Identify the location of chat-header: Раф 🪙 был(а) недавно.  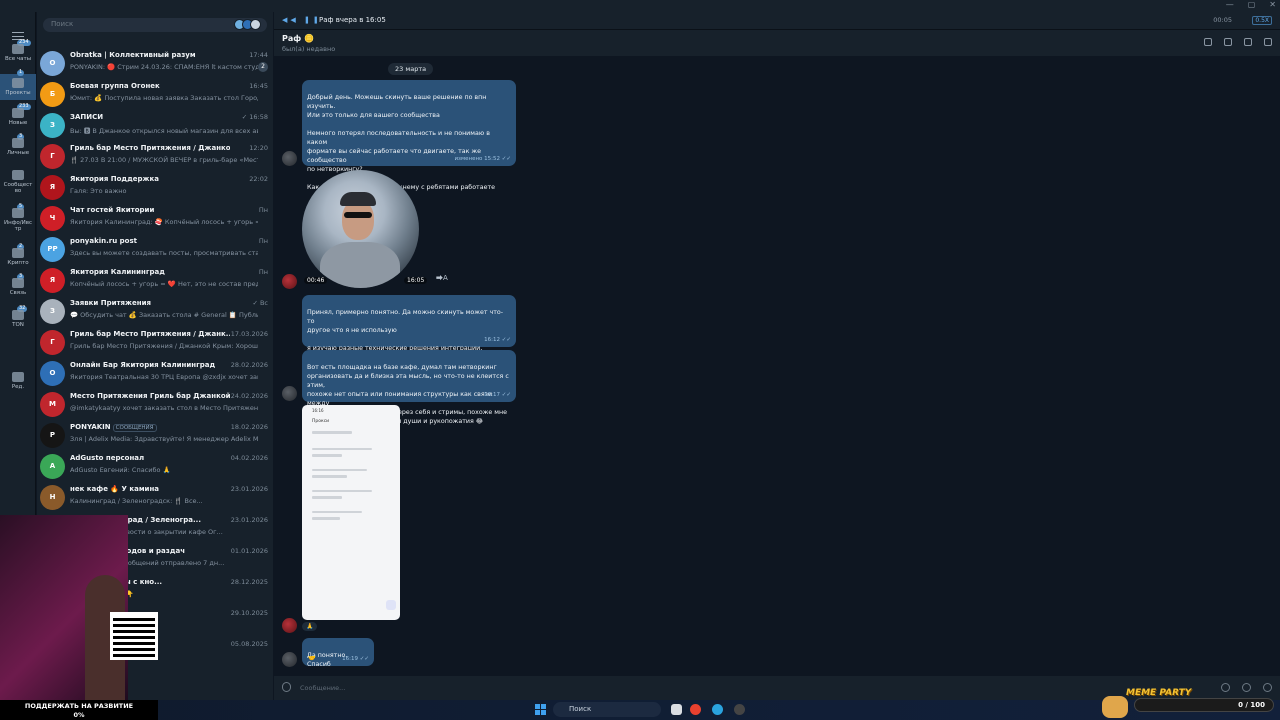
(777, 43).